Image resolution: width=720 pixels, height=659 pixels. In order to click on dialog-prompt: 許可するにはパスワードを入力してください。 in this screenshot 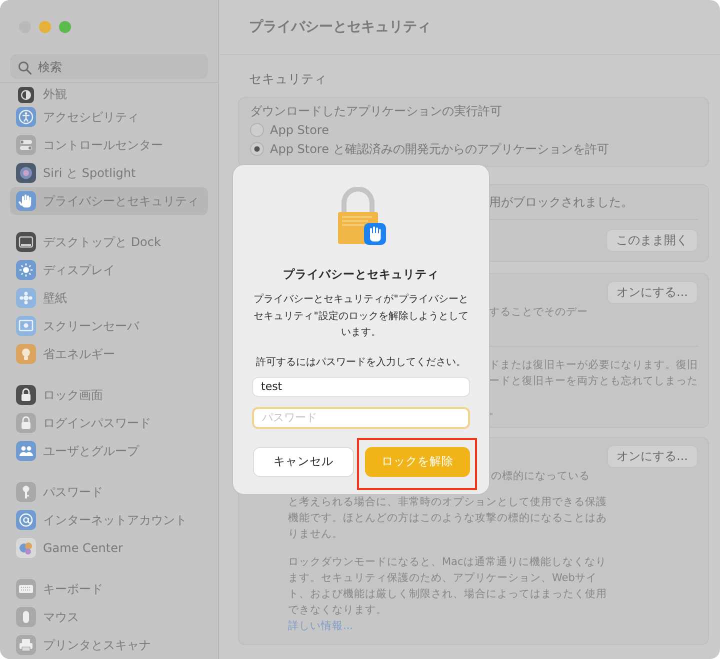, I will do `click(361, 362)`.